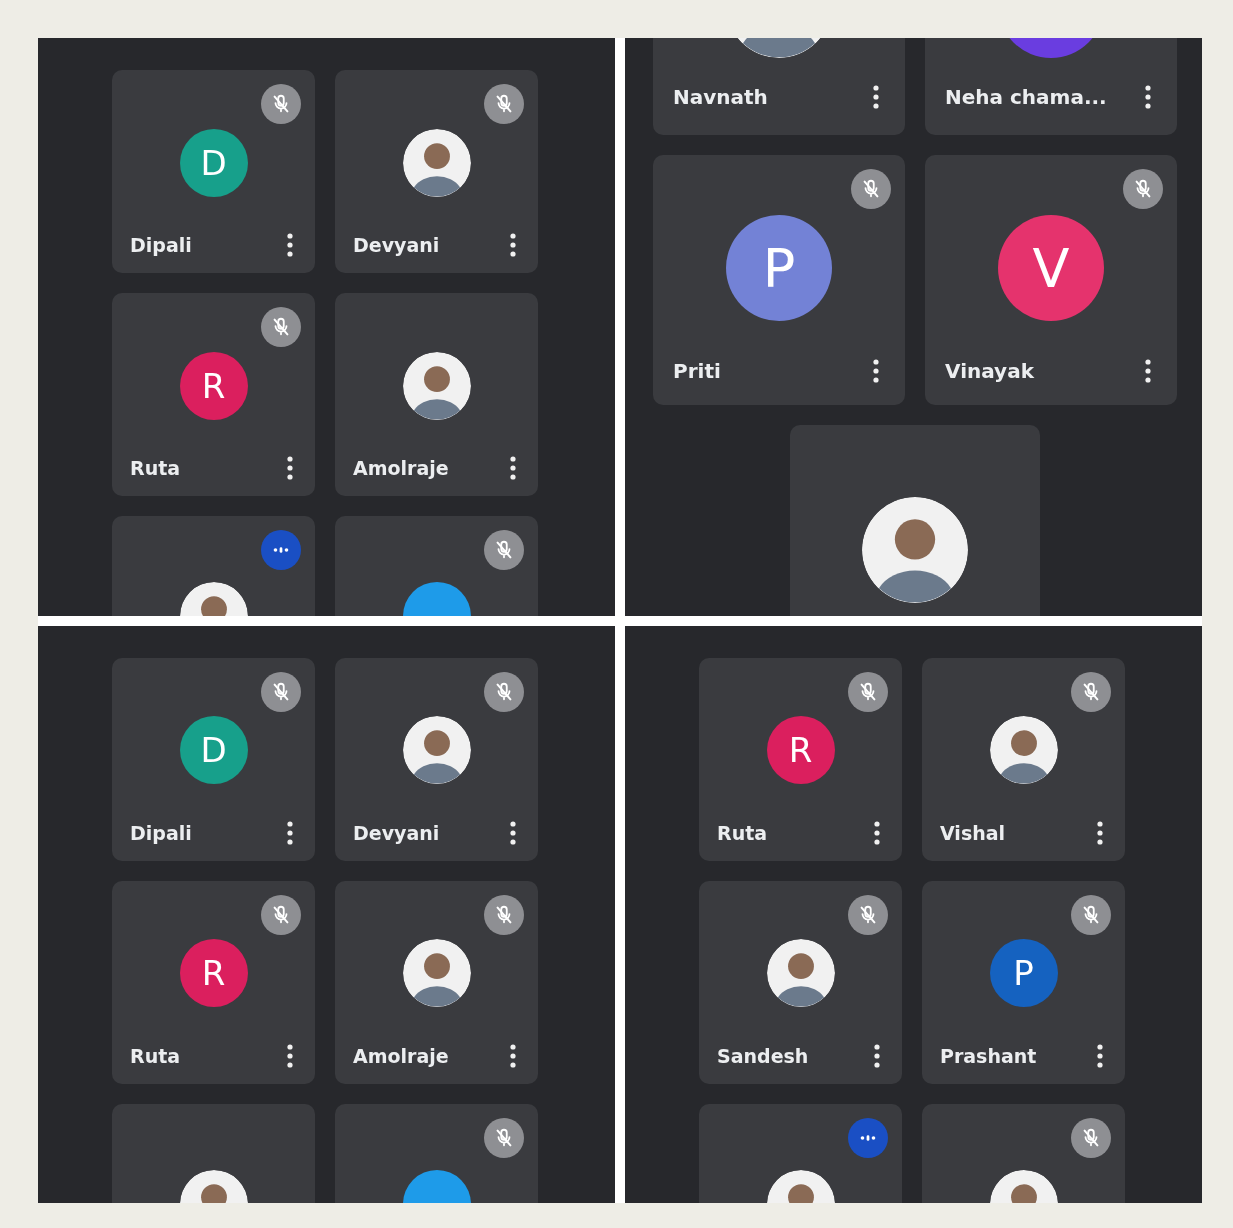 The height and width of the screenshot is (1228, 1233). What do you see at coordinates (988, 1055) in the screenshot?
I see `participant-name: Prashant` at bounding box center [988, 1055].